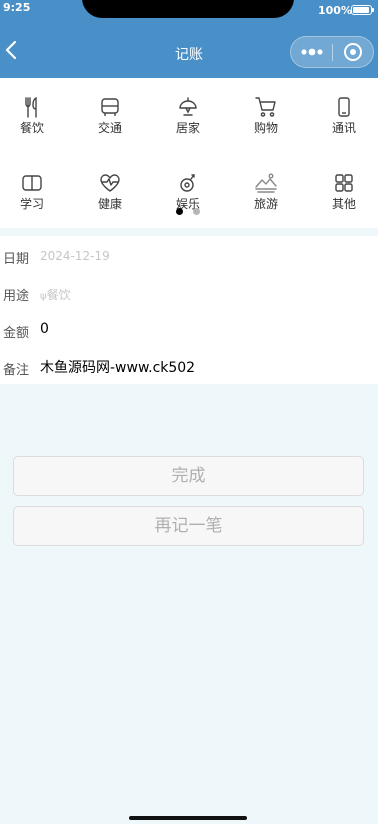 The width and height of the screenshot is (378, 824). I want to click on utensils-icon, so click(31, 107).